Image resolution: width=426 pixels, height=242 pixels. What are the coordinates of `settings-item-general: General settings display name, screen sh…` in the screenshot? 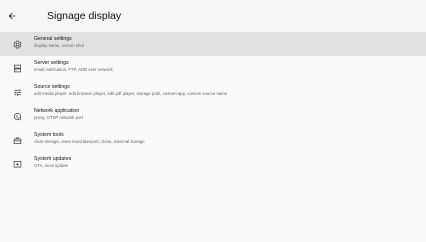 It's located at (213, 44).